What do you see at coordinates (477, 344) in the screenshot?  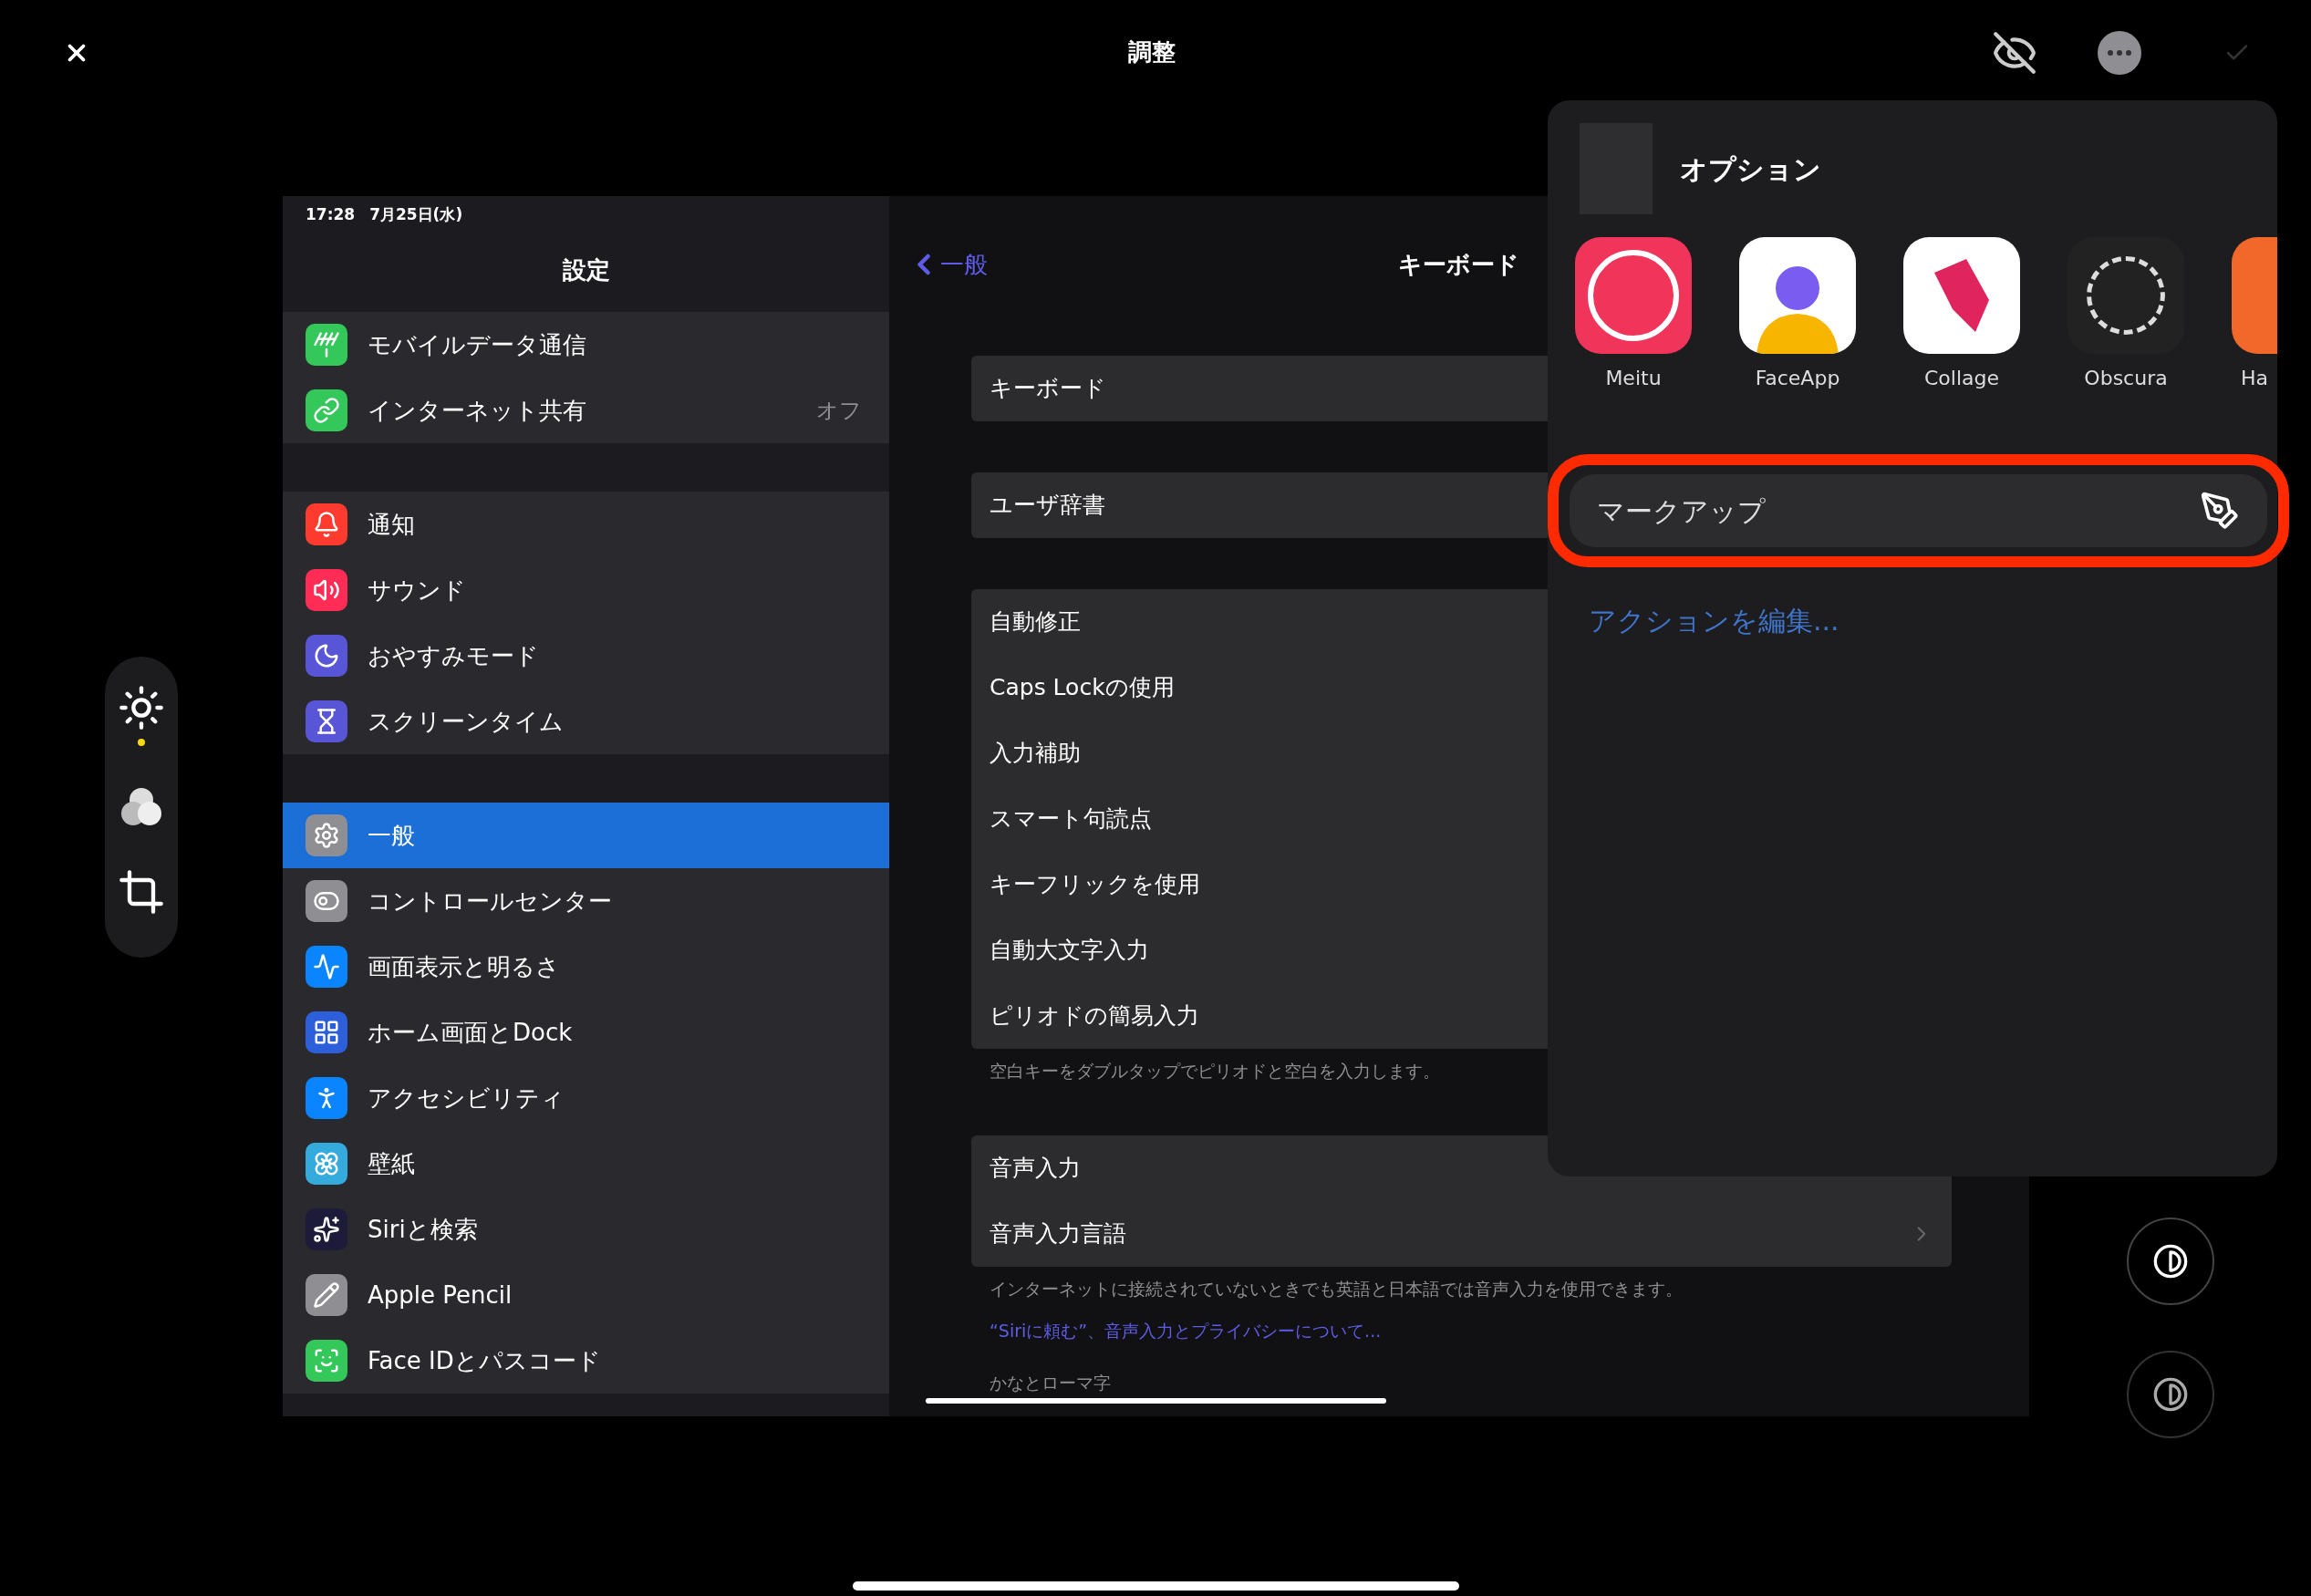 I see `sidebar-label: モバイルデータ通信` at bounding box center [477, 344].